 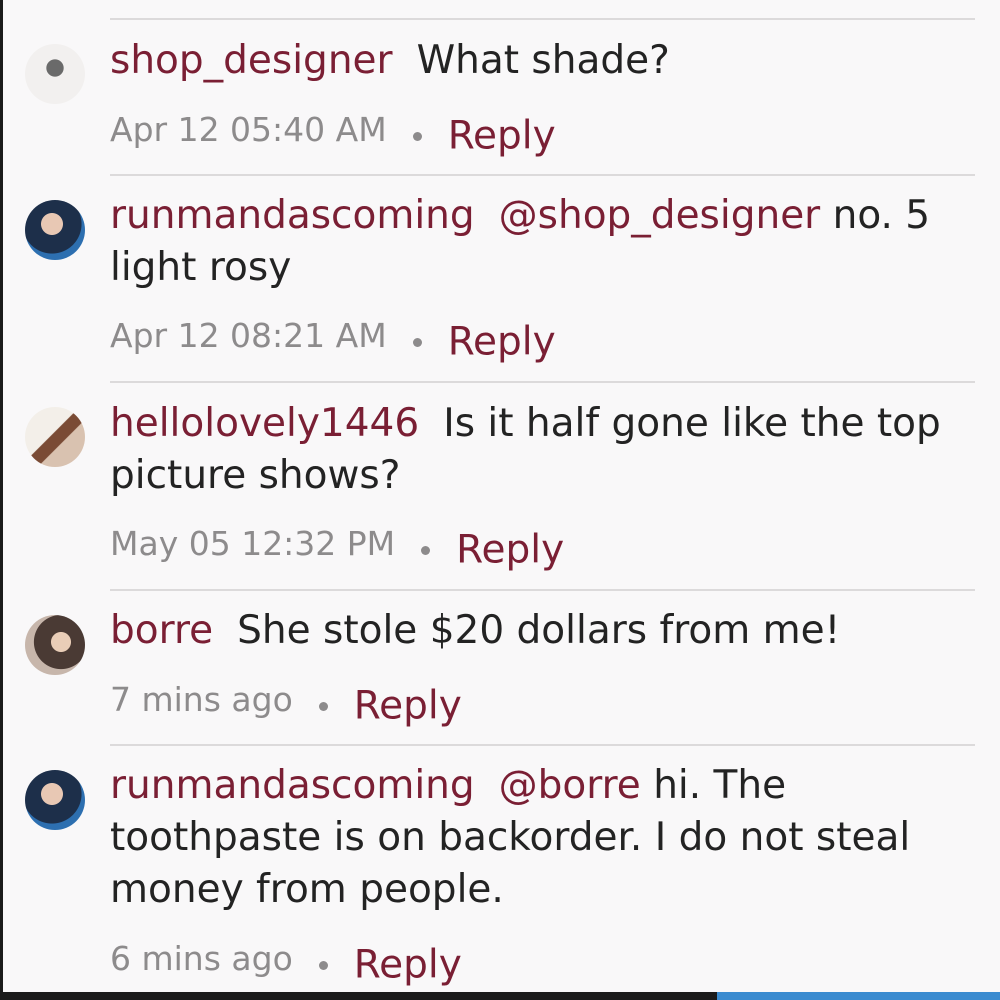 I want to click on comment-mention: @shop_designer, so click(x=660, y=215).